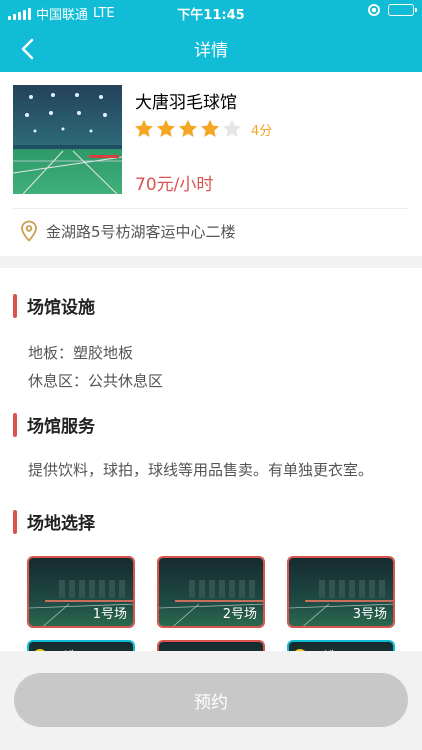 The image size is (422, 750). I want to click on address-row: 金湖路5号枋湖客运中心二楼, so click(128, 231).